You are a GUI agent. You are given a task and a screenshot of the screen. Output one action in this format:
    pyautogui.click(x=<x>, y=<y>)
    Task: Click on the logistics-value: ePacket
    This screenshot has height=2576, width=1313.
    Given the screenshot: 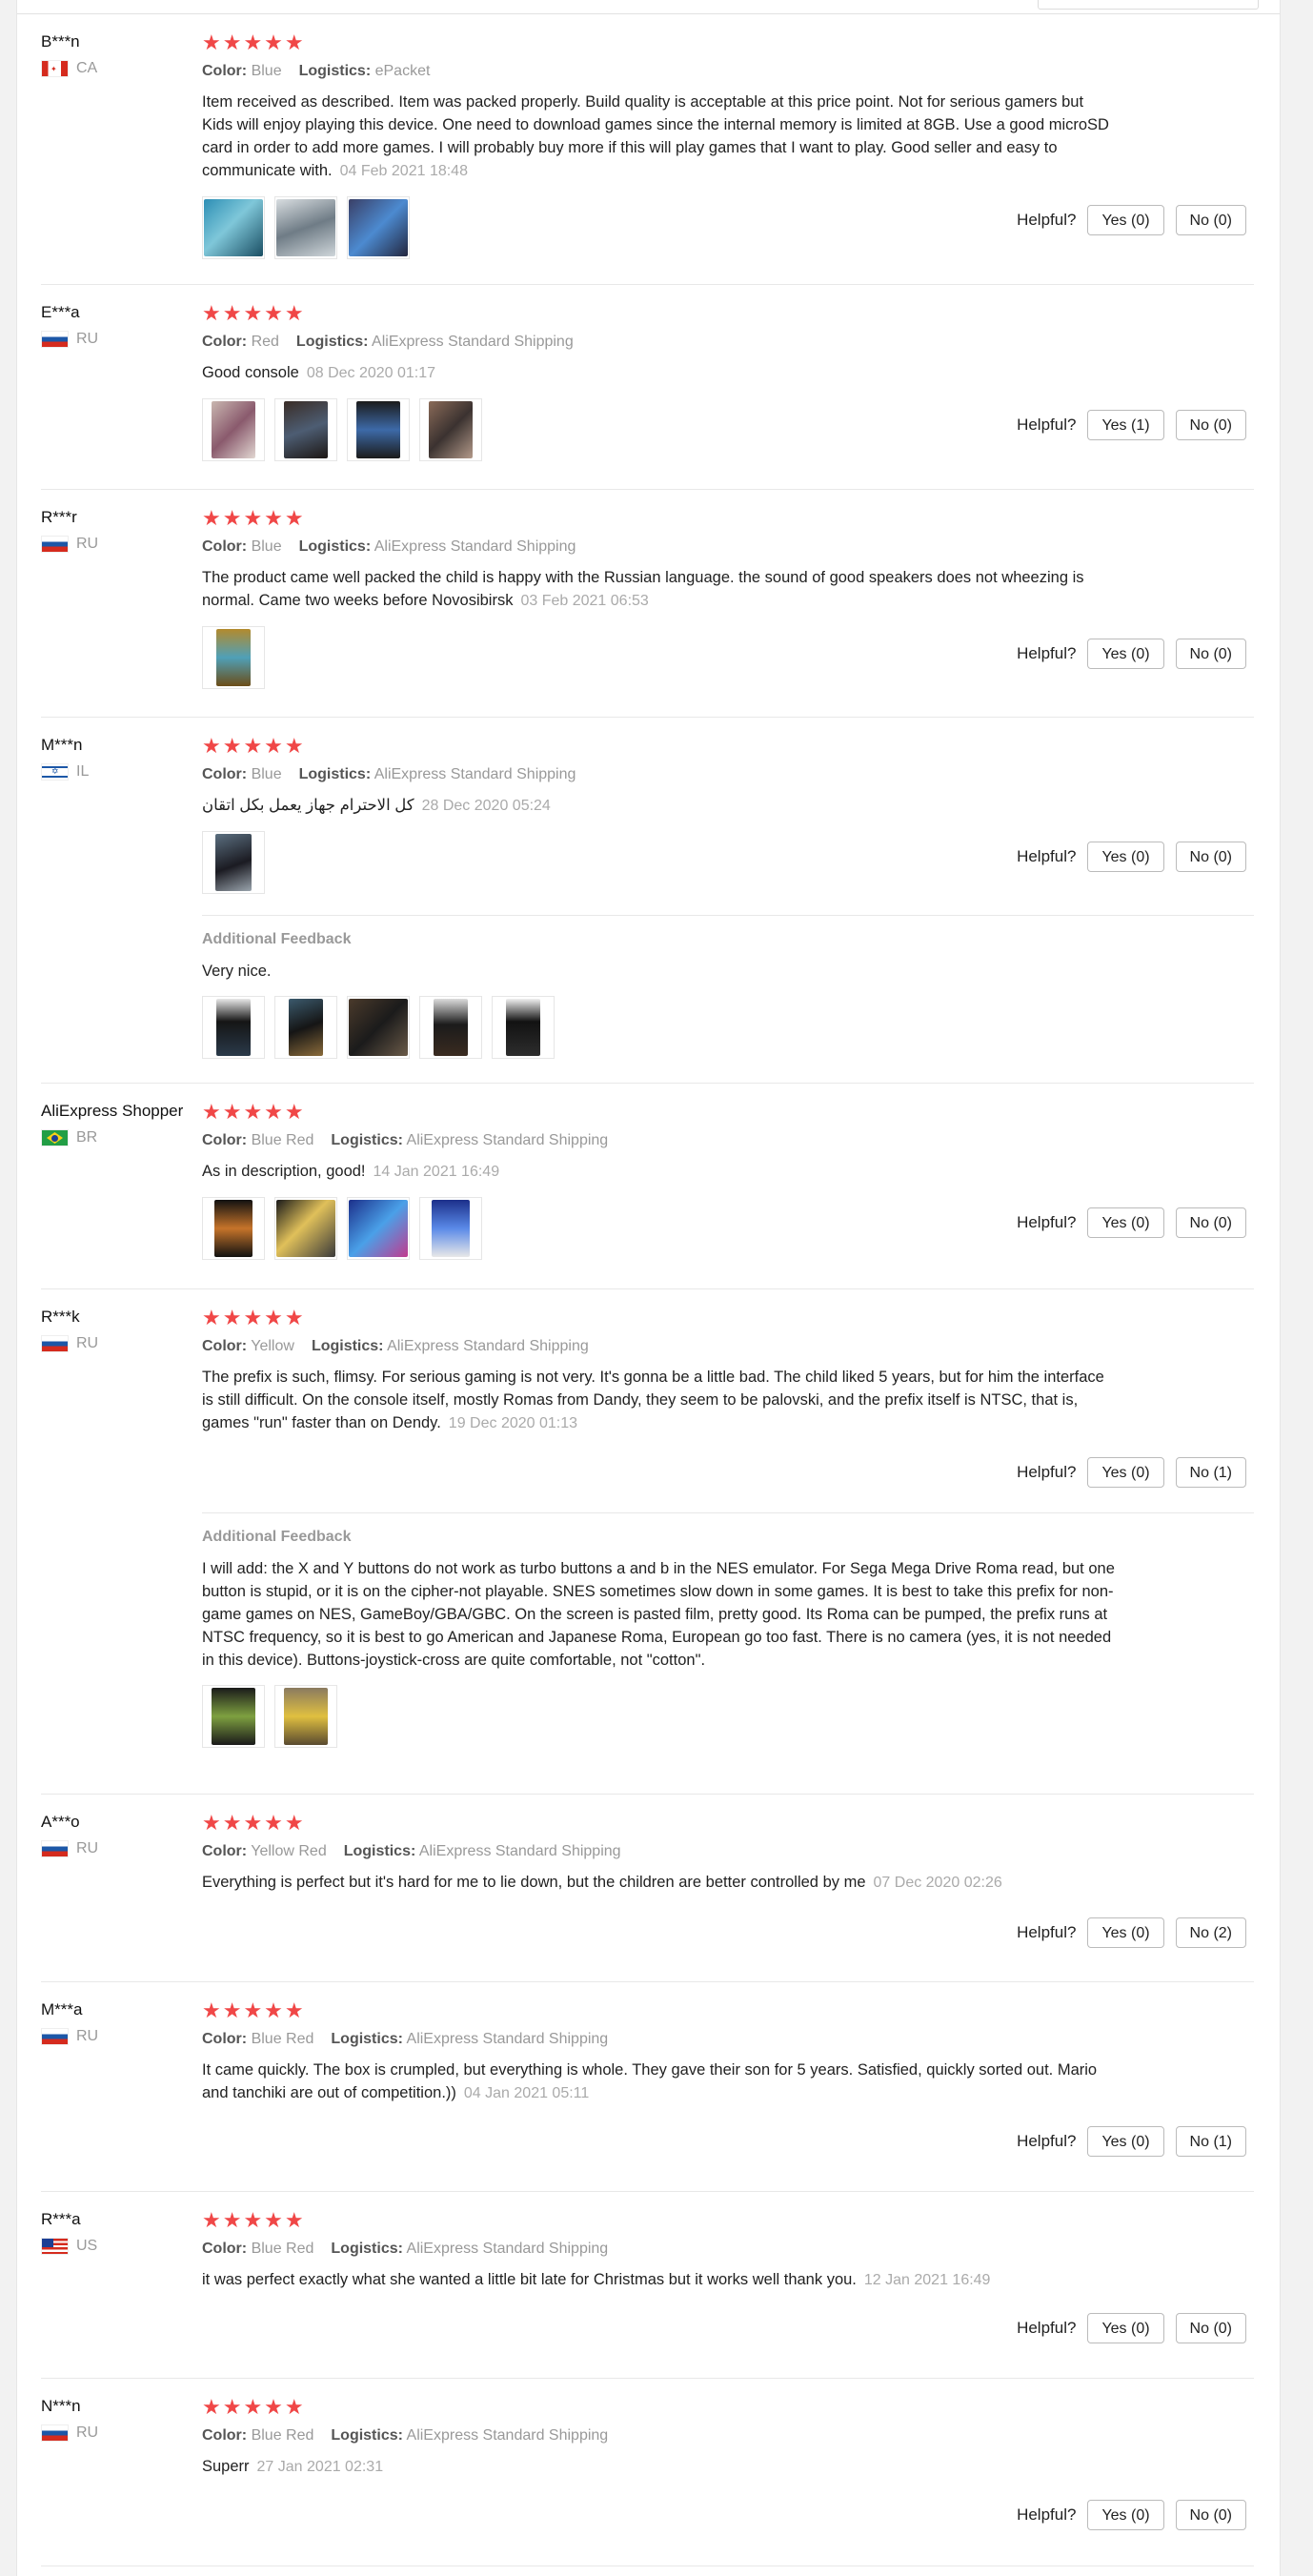 What is the action you would take?
    pyautogui.click(x=403, y=71)
    